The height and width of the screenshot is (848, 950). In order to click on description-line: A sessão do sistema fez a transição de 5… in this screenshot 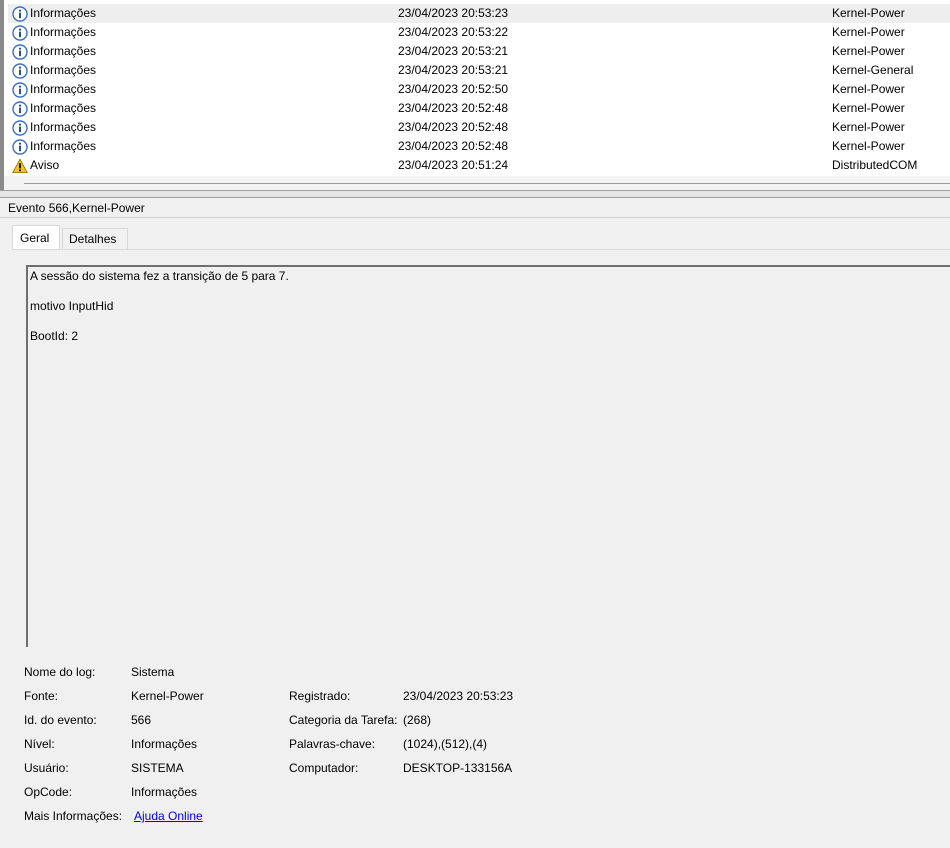, I will do `click(159, 276)`.